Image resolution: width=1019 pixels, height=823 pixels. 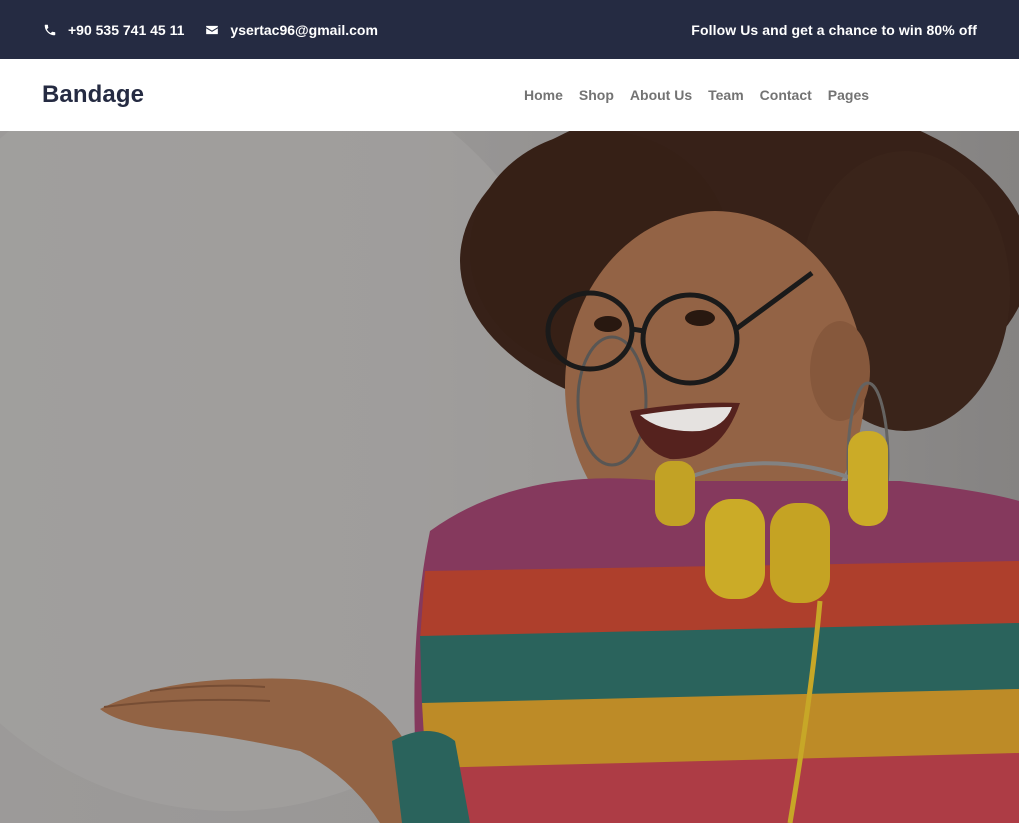 I want to click on brand-logo: Bandage, so click(x=93, y=95).